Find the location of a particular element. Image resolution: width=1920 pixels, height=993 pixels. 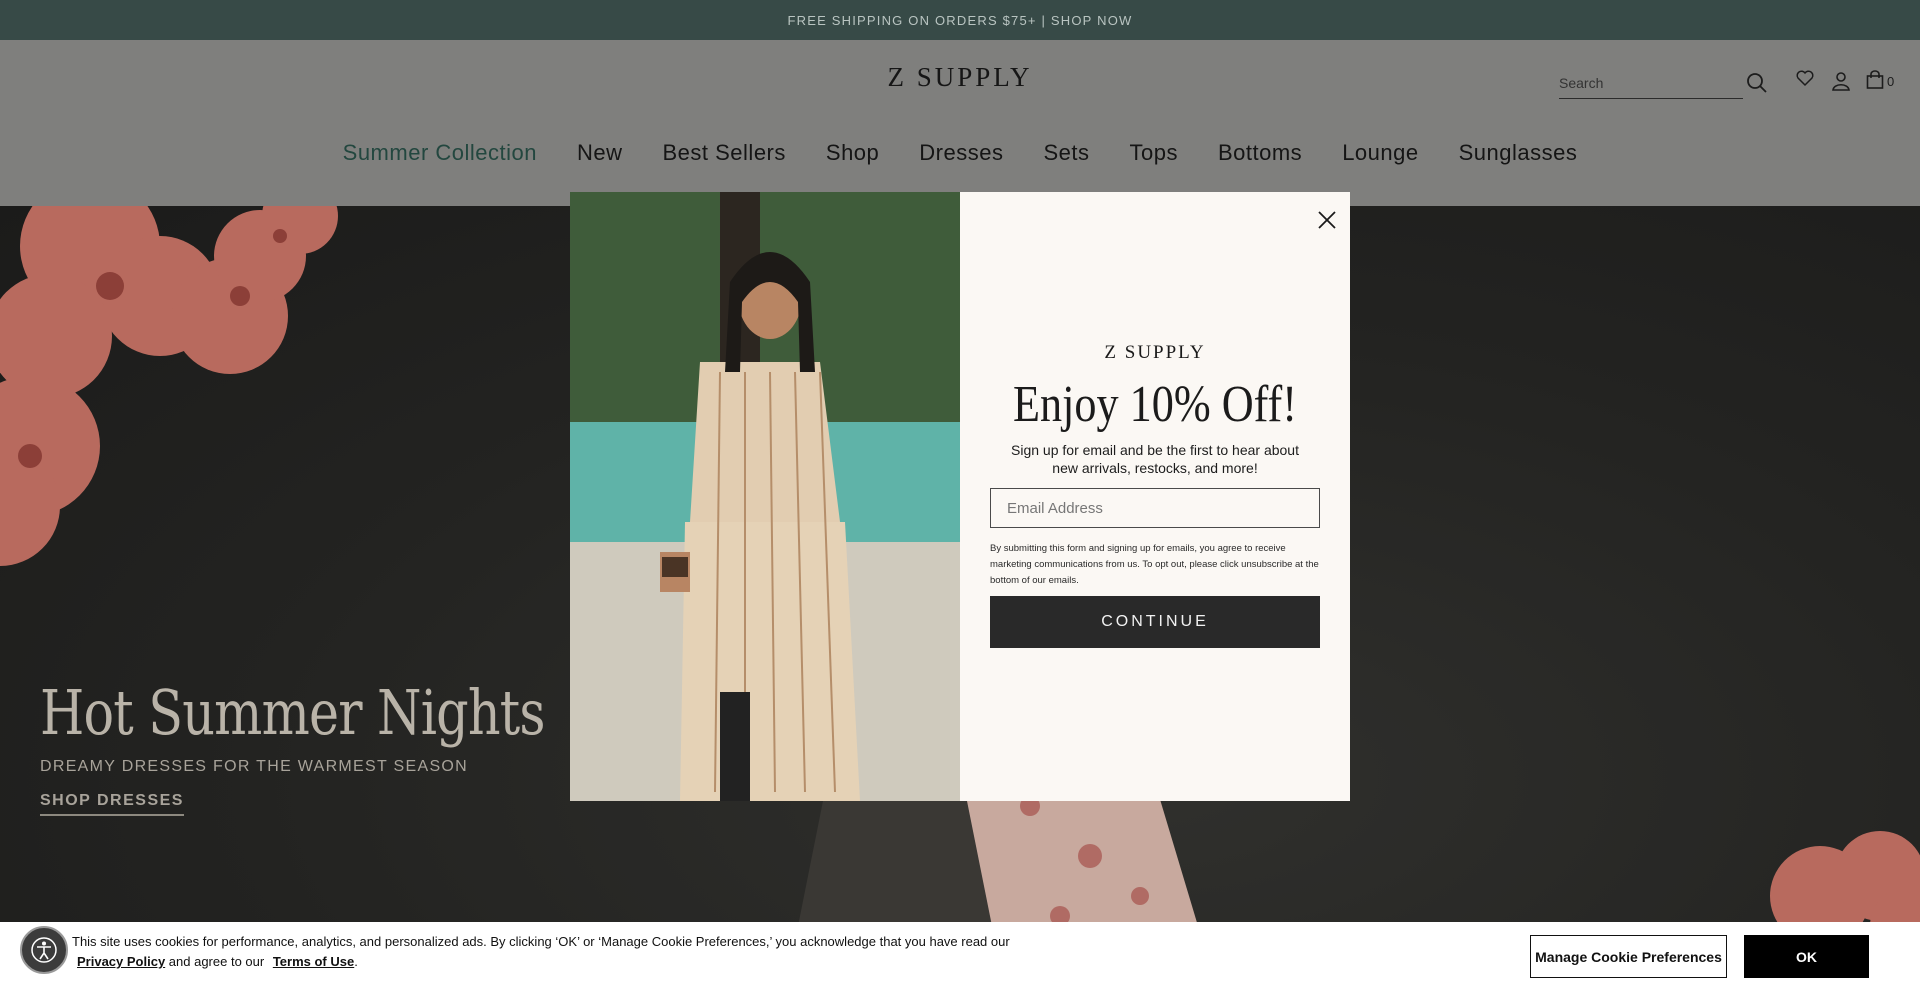

search-input is located at coordinates (1651, 83).